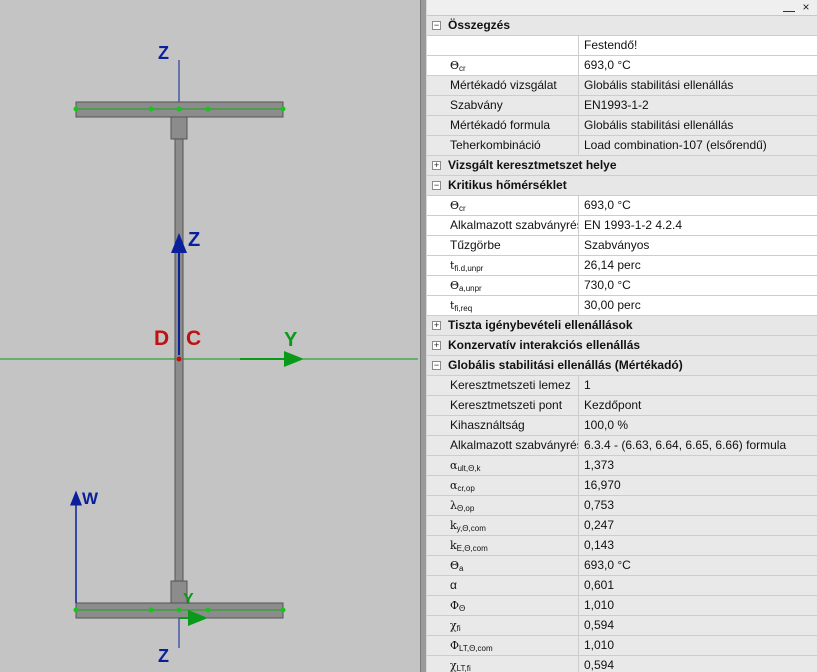 This screenshot has height=672, width=817. I want to click on property-row: χfi 0,594, so click(622, 626).